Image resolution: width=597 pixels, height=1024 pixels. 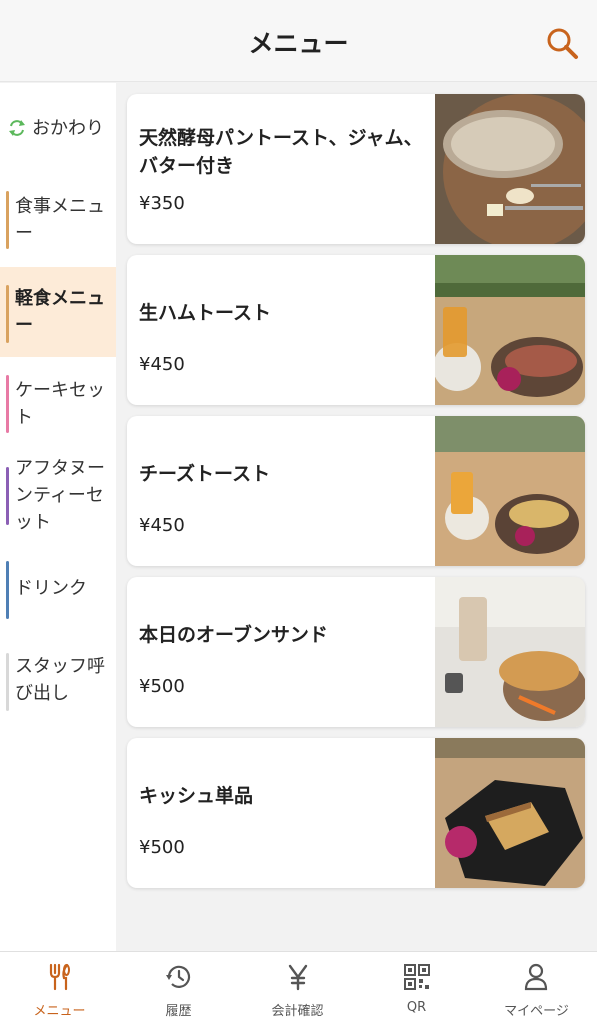 What do you see at coordinates (510, 491) in the screenshot?
I see `cheese-toast-photo` at bounding box center [510, 491].